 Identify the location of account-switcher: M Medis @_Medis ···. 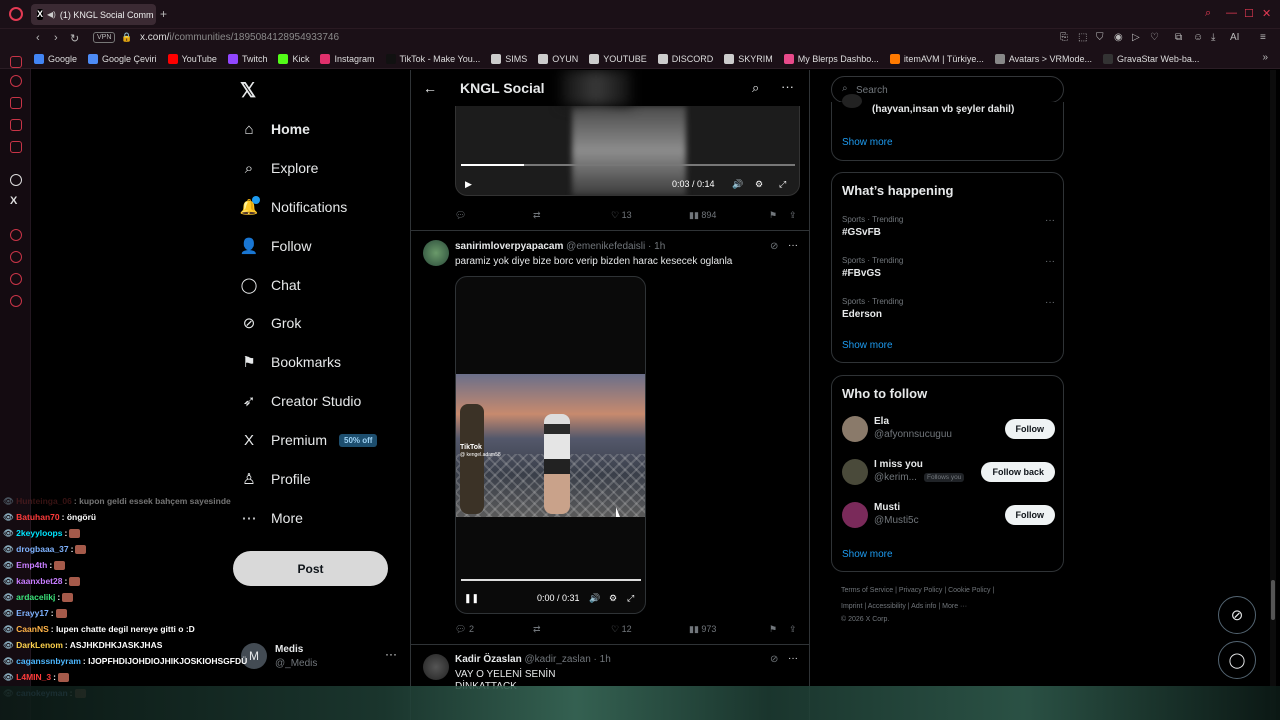
(321, 657).